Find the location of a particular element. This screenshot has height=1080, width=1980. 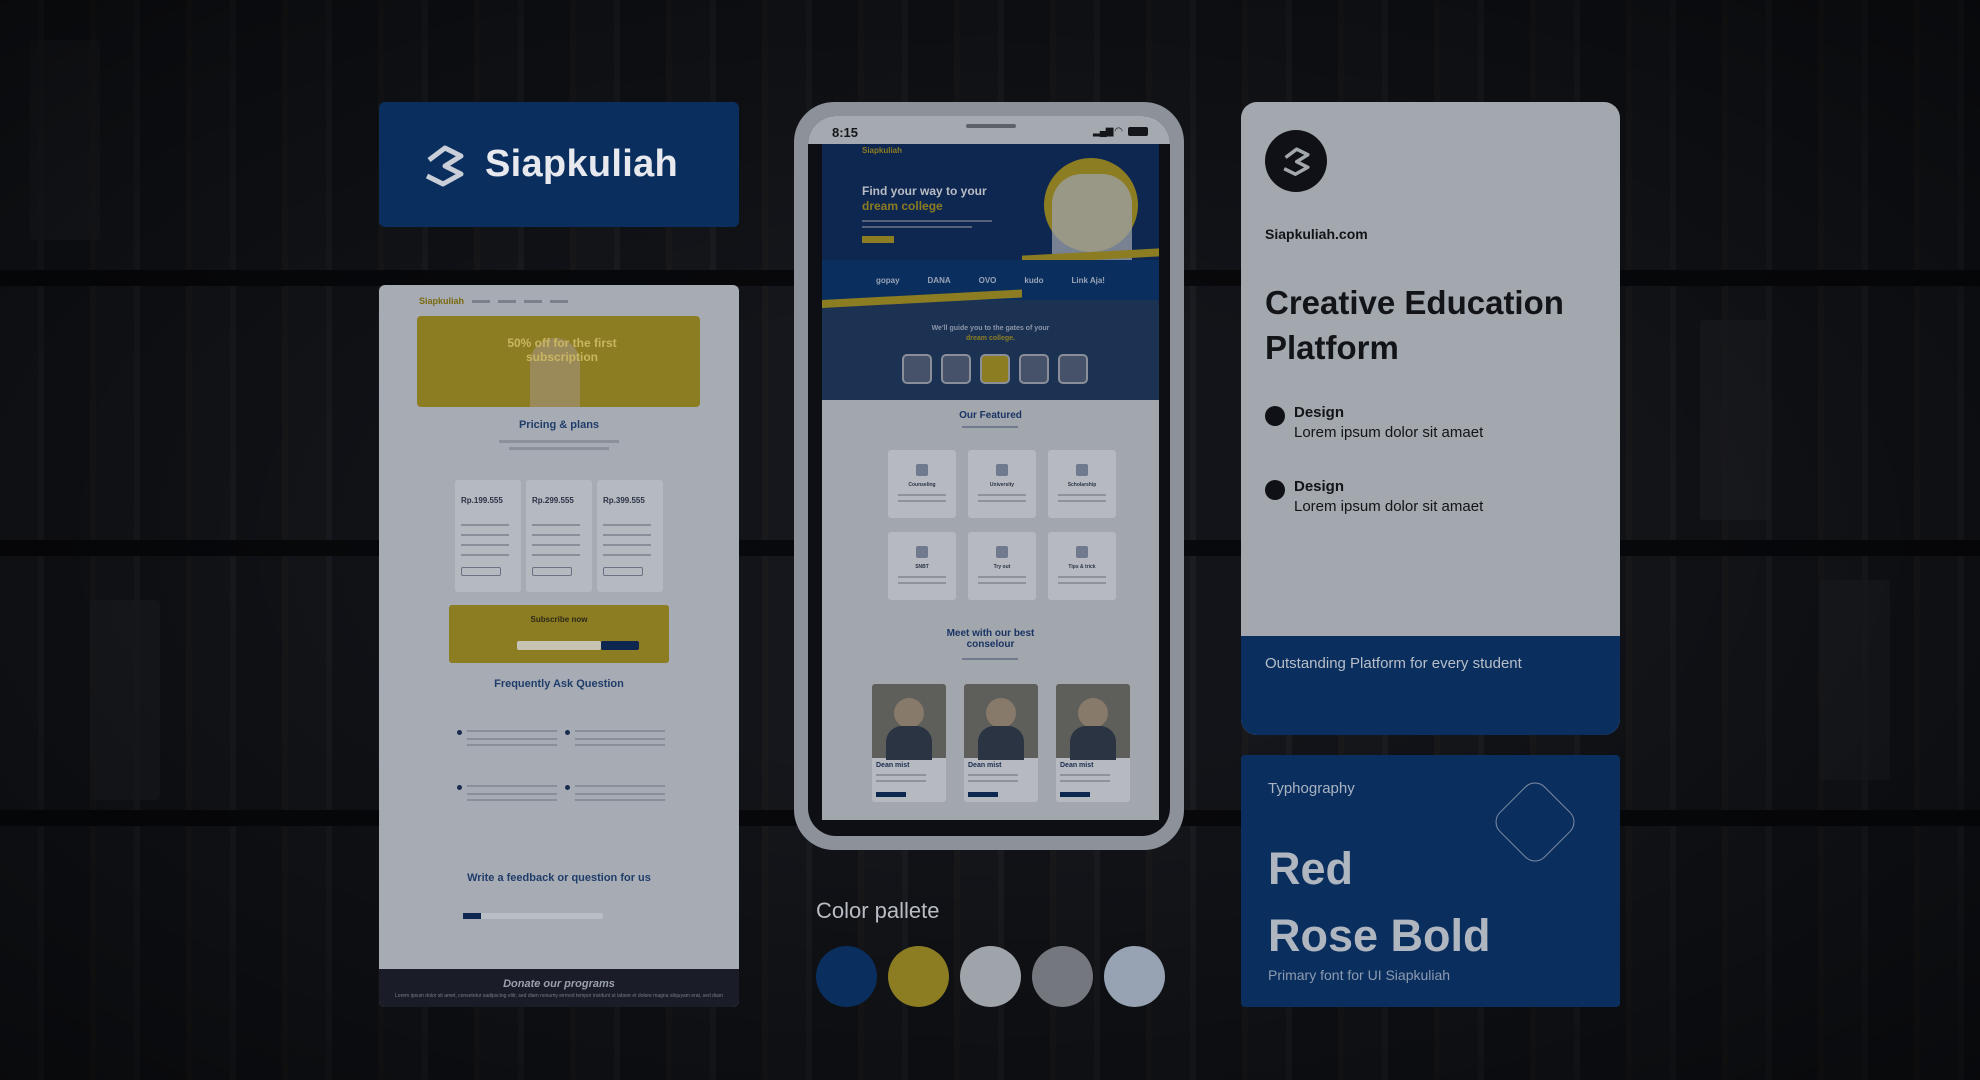

payment-logo: kudo is located at coordinates (1034, 280).